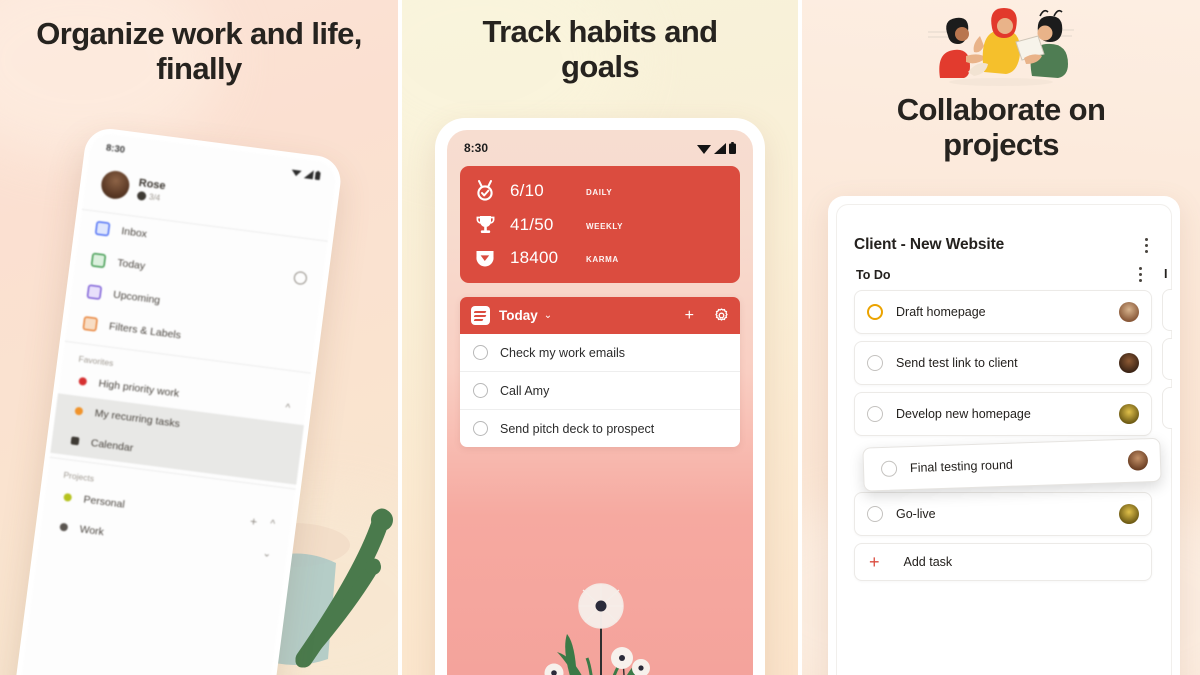 The width and height of the screenshot is (1200, 675). Describe the element at coordinates (577, 428) in the screenshot. I see `task-text: Send pitch deck to prospect` at that location.